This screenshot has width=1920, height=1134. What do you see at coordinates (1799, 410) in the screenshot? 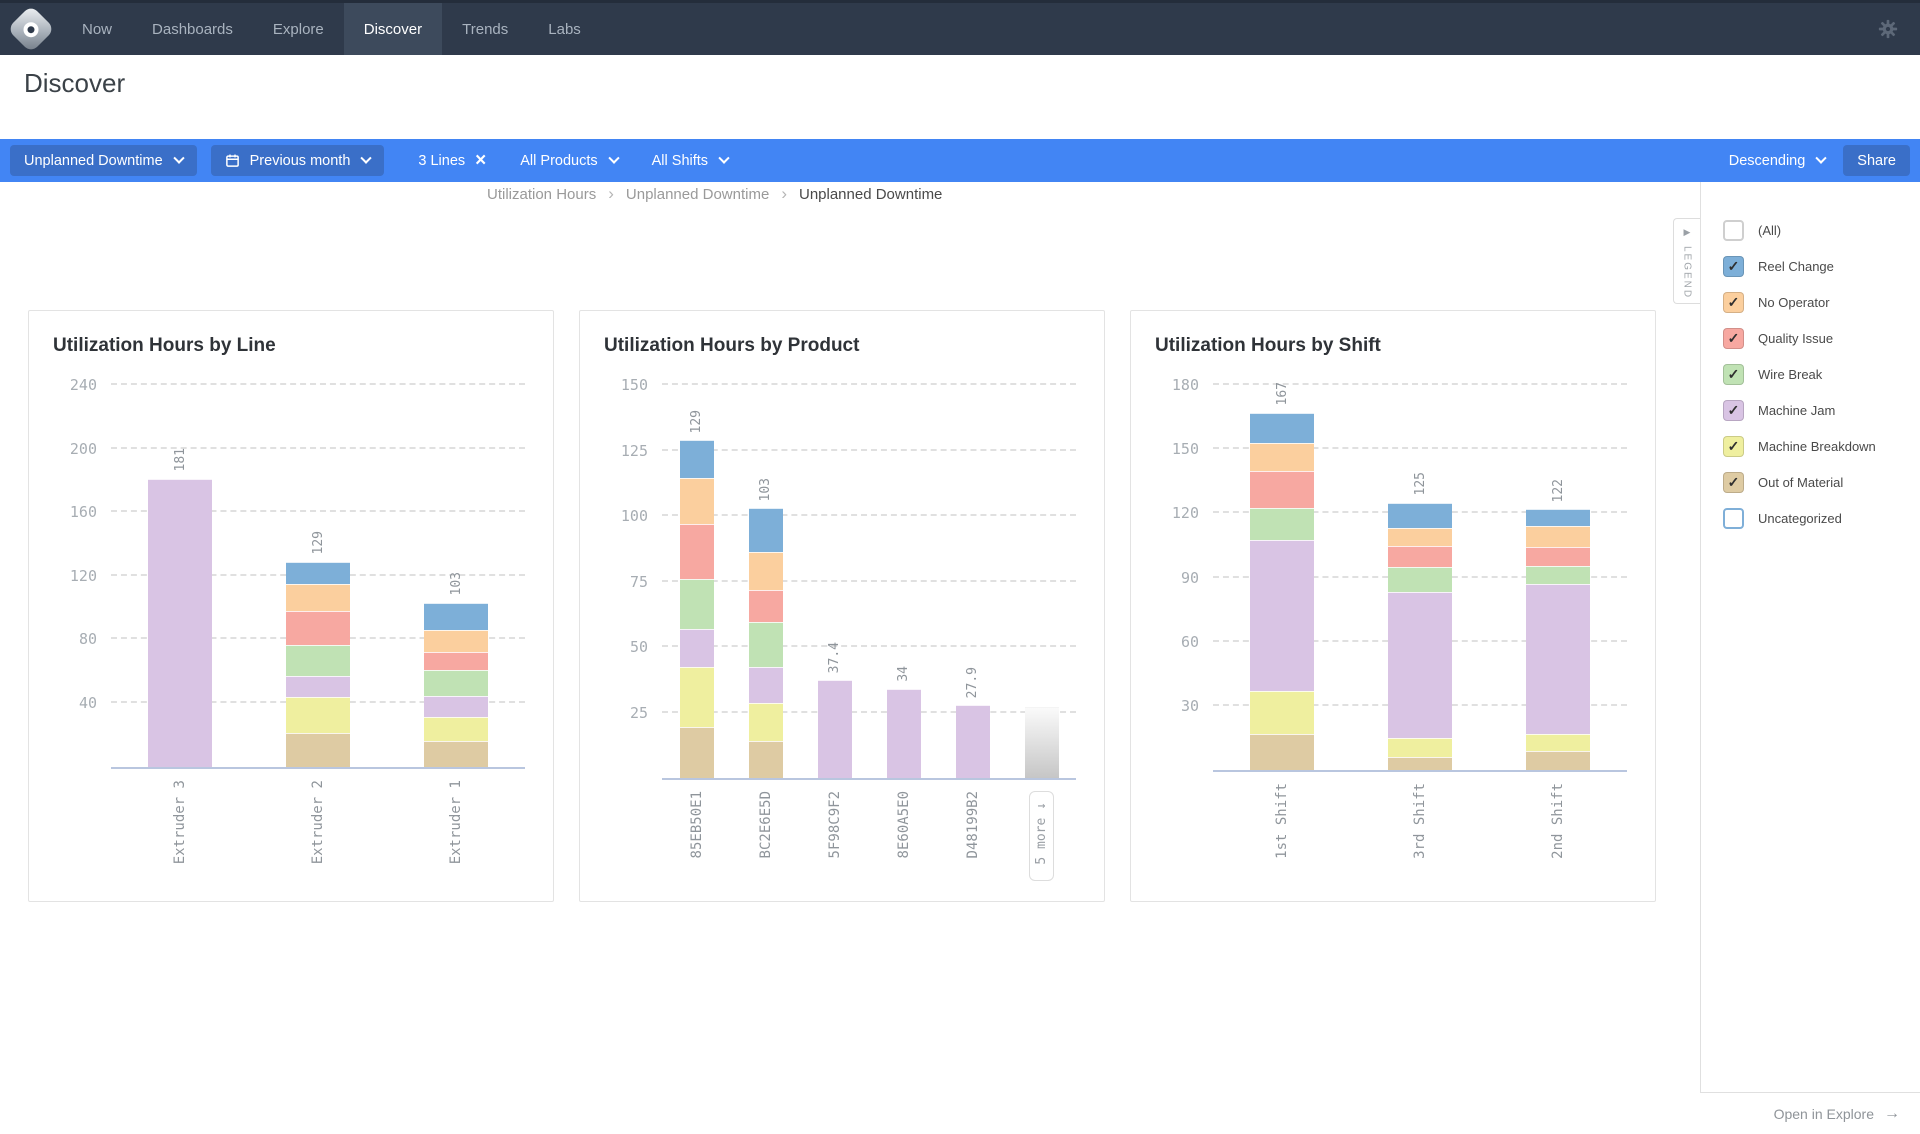
I see `legend-item-machine-jam: ✓ Machine Jam` at bounding box center [1799, 410].